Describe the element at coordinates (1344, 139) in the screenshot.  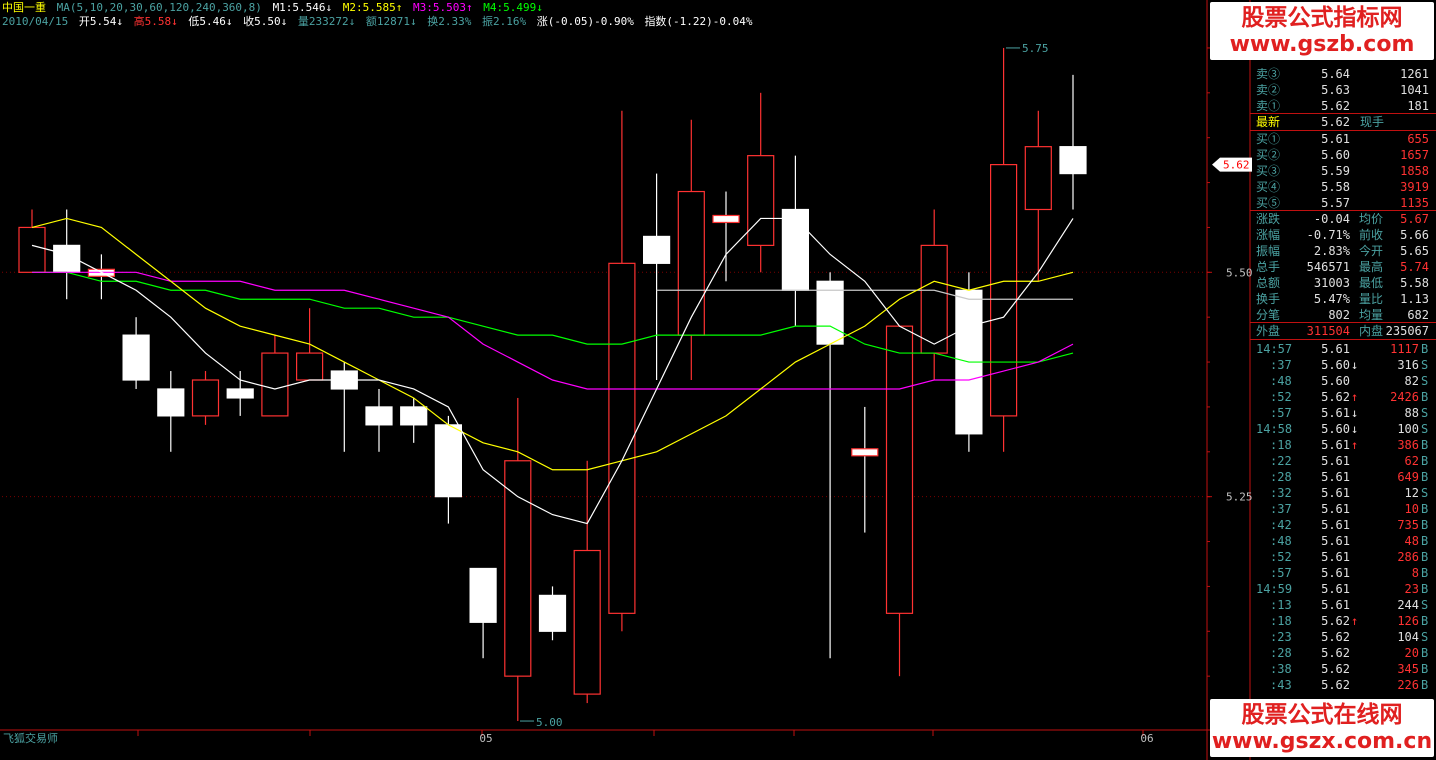
I see `bid-row: 买① 5.61 655` at that location.